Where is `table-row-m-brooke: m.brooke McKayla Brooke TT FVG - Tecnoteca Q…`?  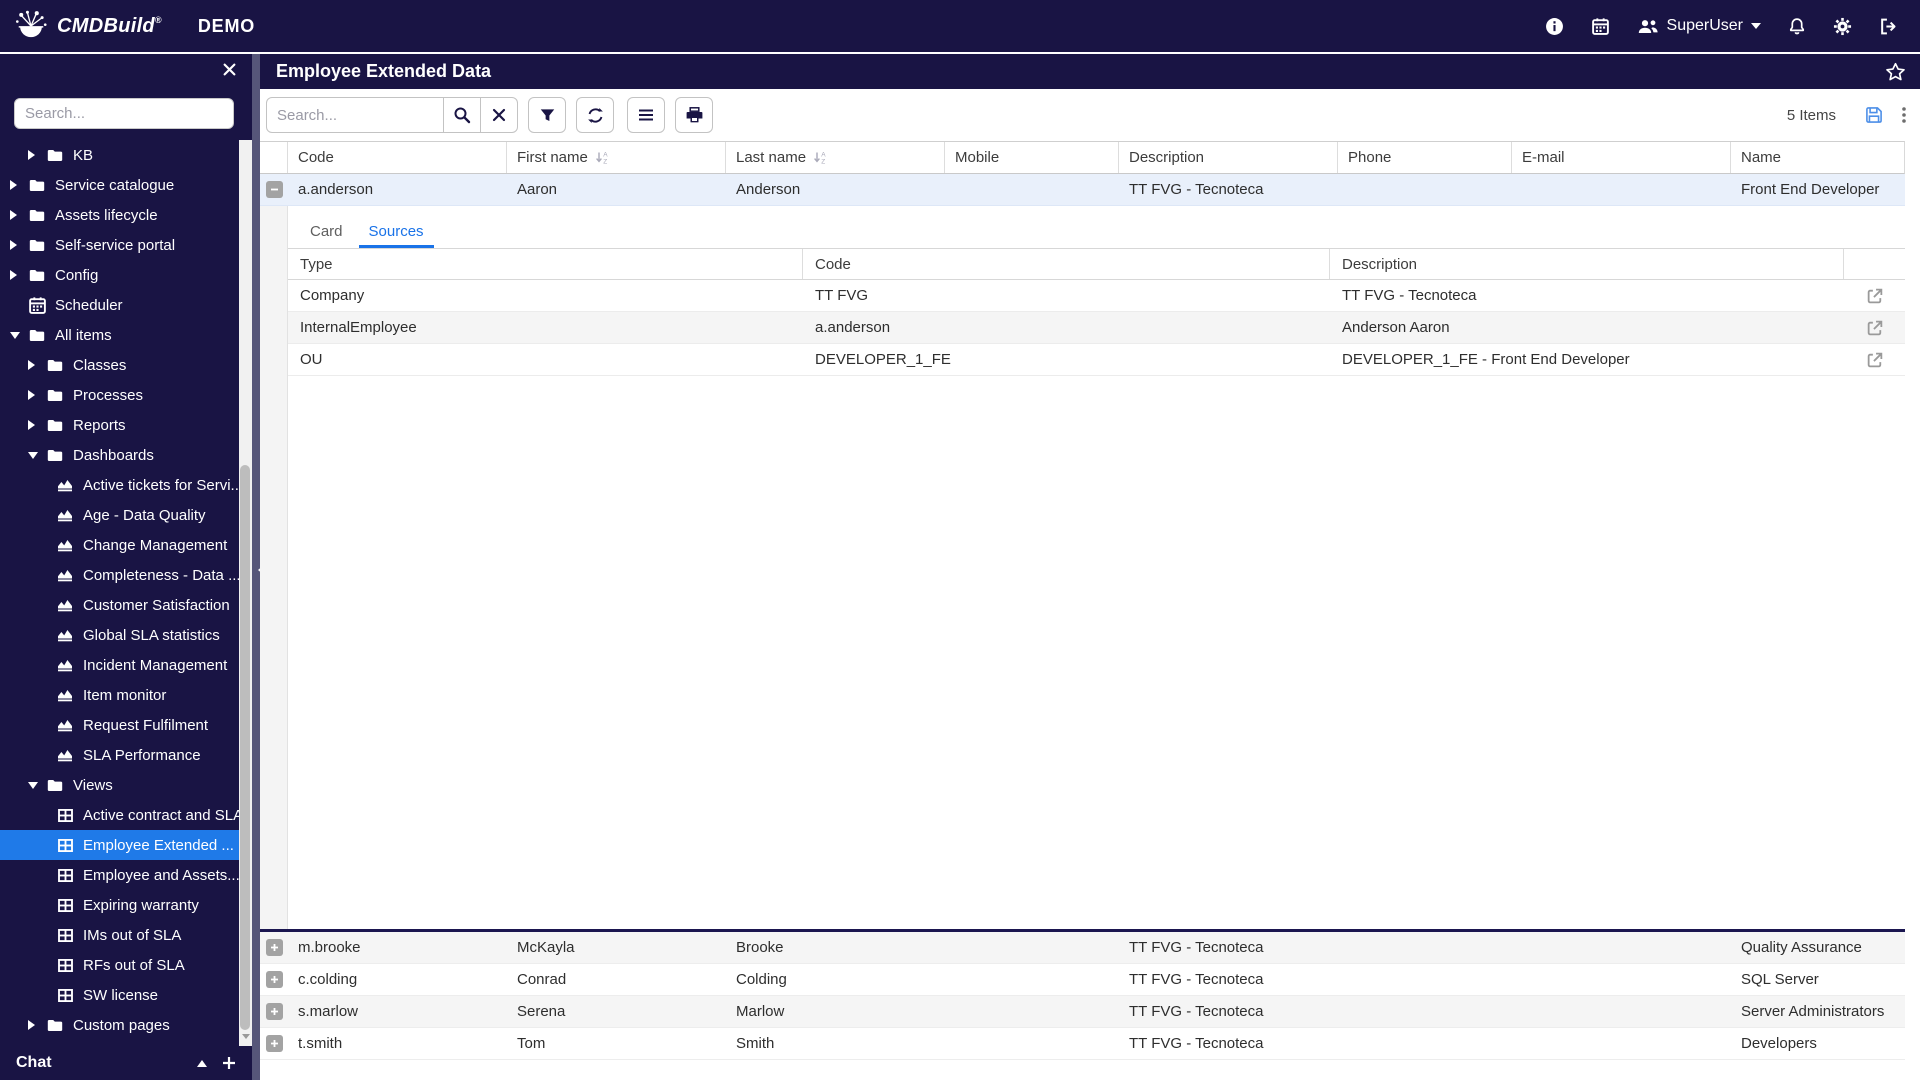 table-row-m-brooke: m.brooke McKayla Brooke TT FVG - Tecnoteca Q… is located at coordinates (1082, 948).